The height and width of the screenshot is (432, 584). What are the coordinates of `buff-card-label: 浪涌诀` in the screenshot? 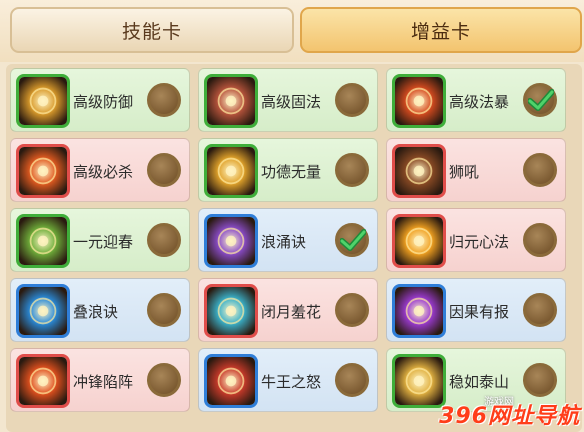 It's located at (284, 241).